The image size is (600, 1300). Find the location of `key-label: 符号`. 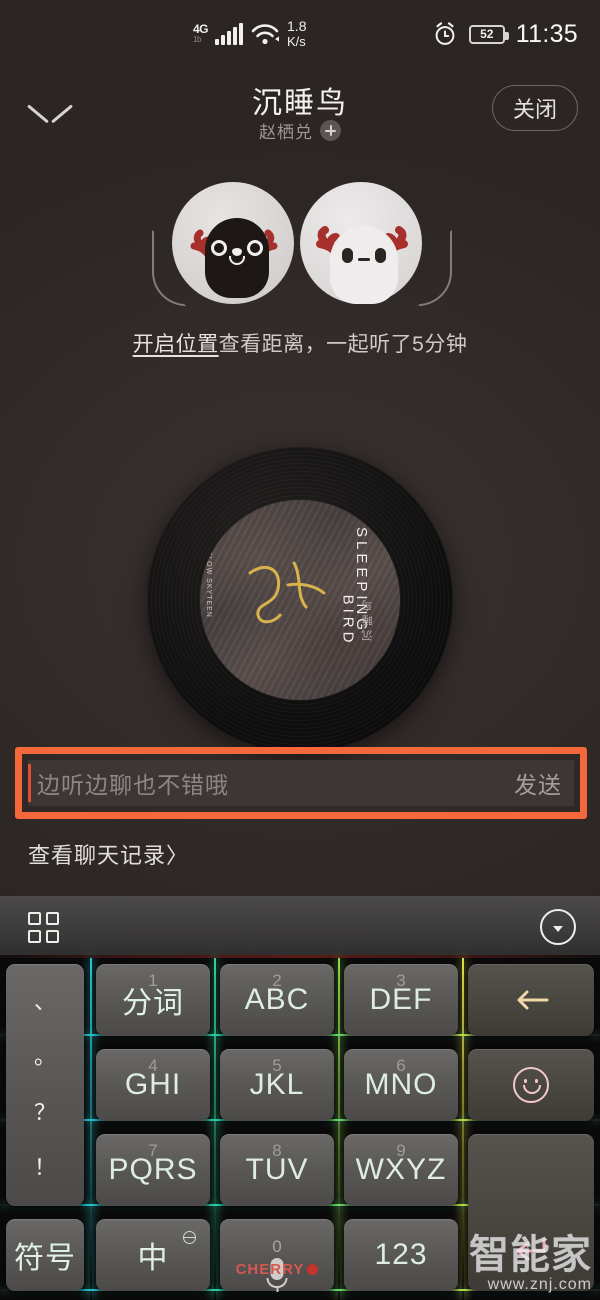

key-label: 符号 is located at coordinates (45, 1258).